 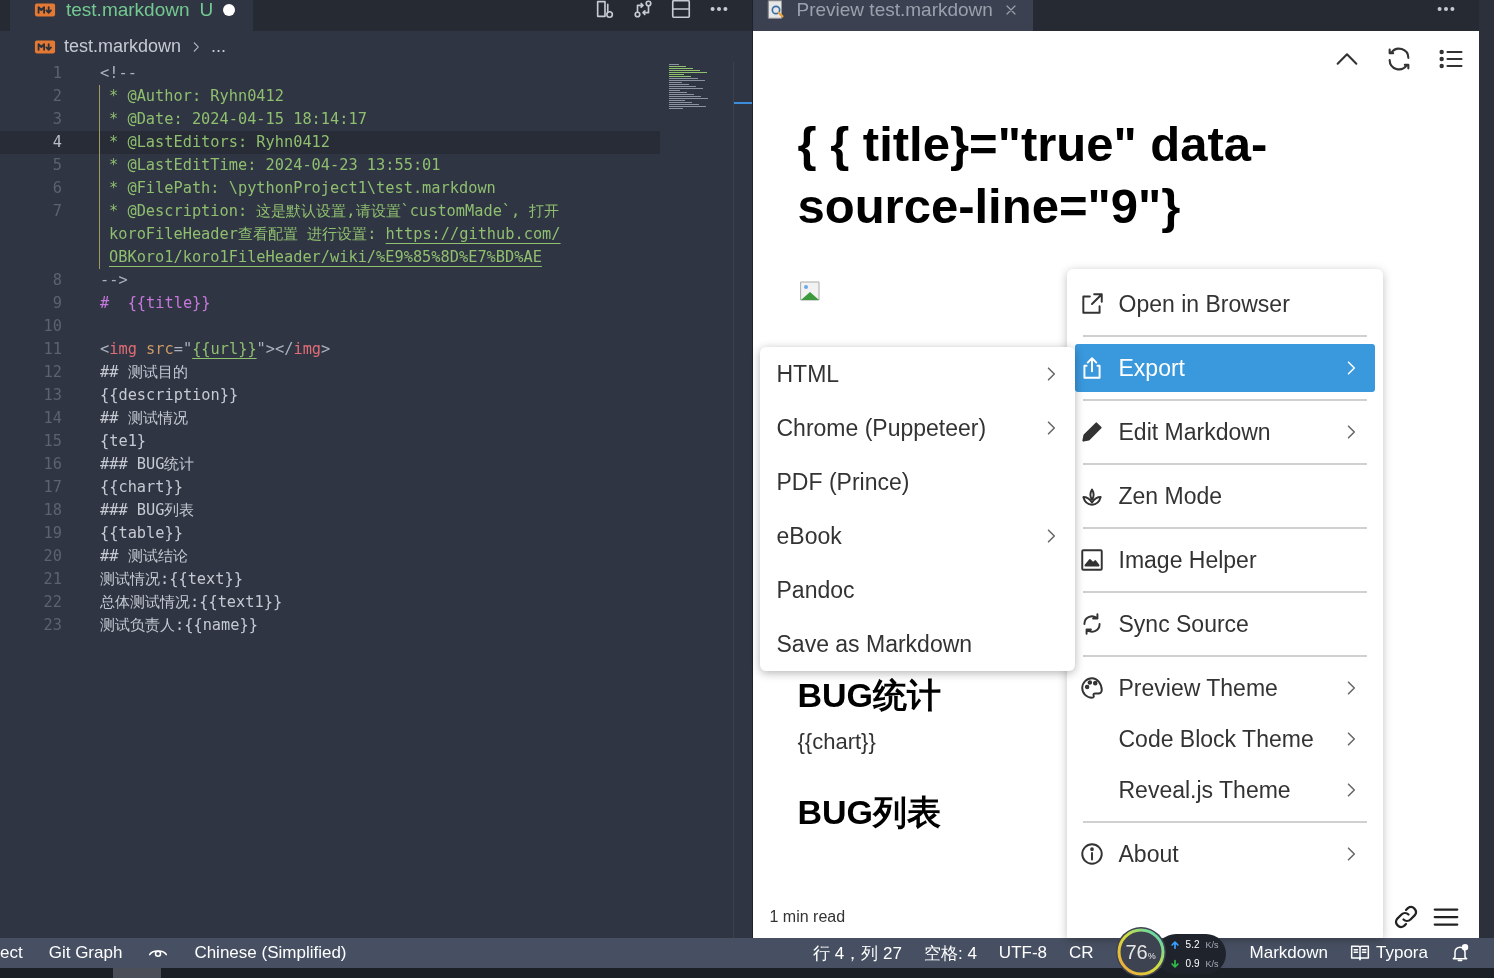 I want to click on palette-icon, so click(x=1091, y=688).